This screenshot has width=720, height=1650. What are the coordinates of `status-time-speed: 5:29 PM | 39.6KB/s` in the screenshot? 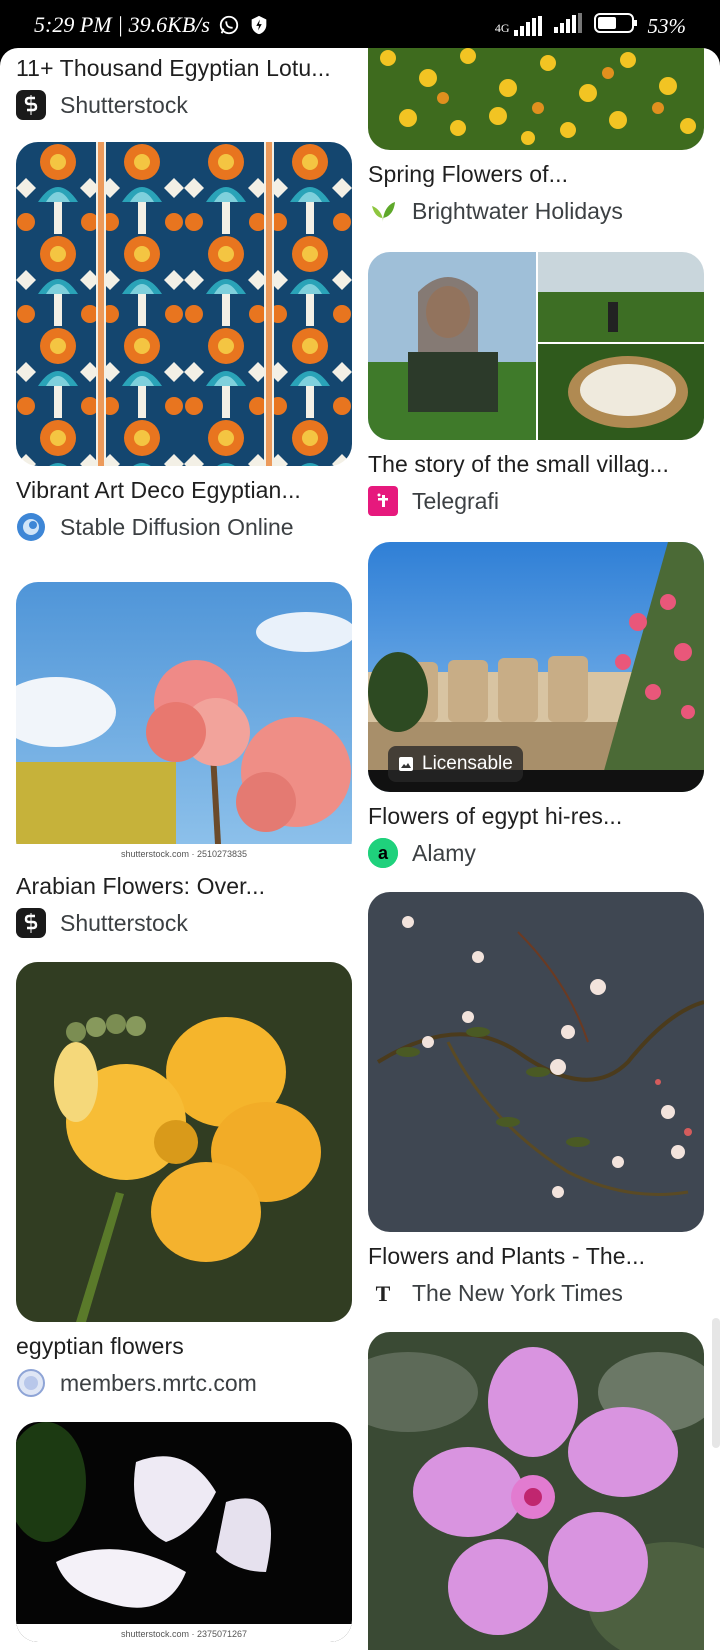 It's located at (122, 24).